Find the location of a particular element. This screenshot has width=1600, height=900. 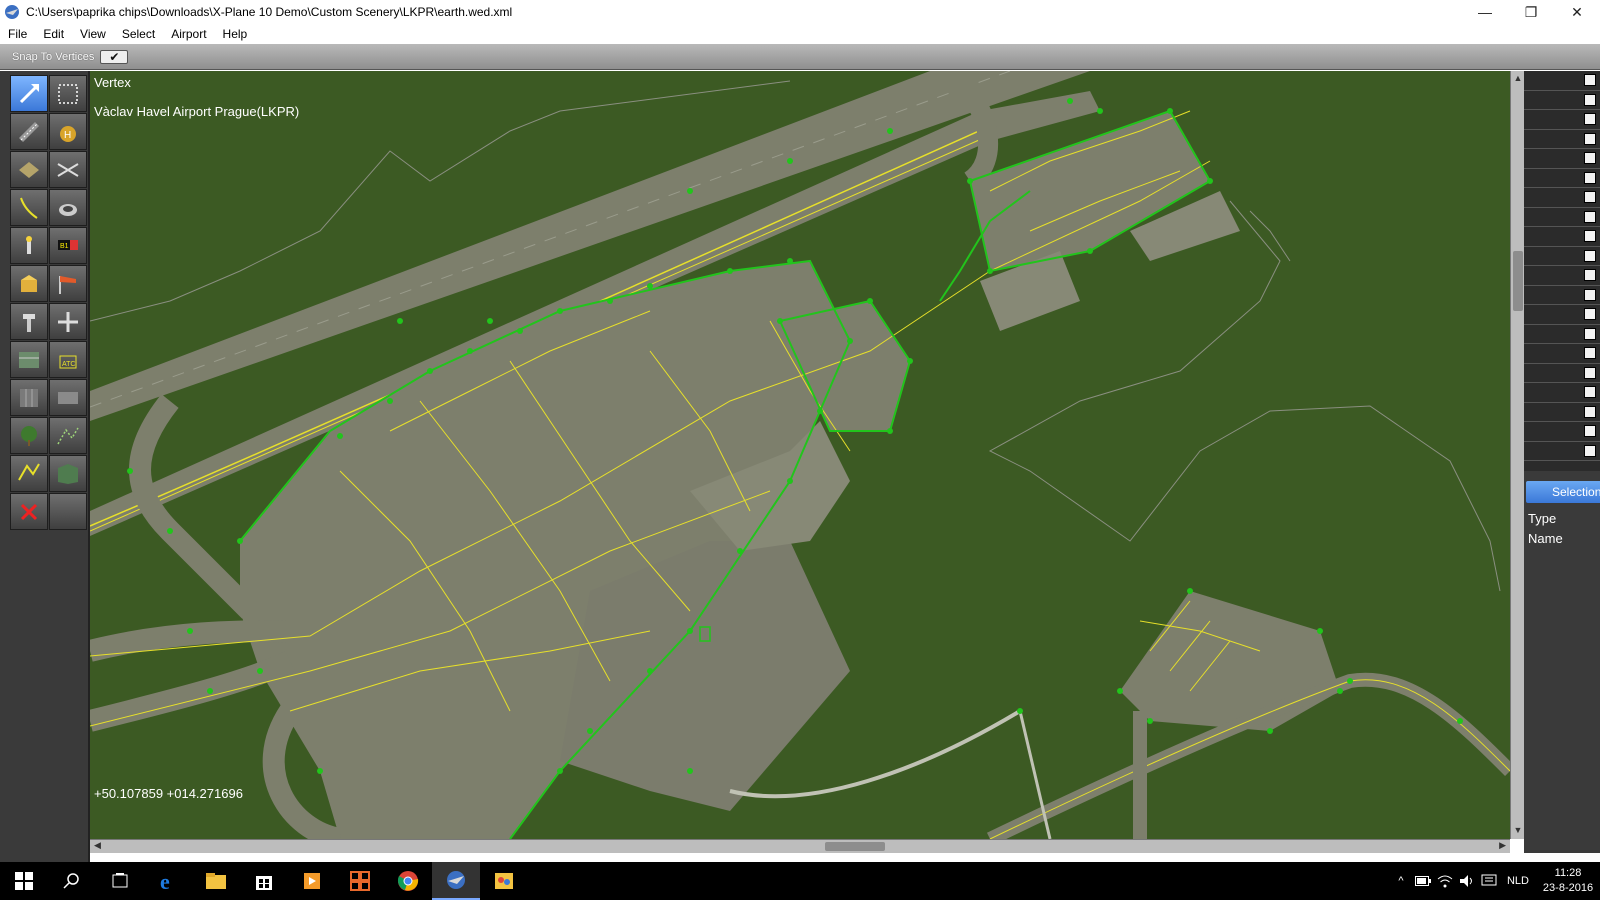

tool-button-delete-tool is located at coordinates (29, 511).